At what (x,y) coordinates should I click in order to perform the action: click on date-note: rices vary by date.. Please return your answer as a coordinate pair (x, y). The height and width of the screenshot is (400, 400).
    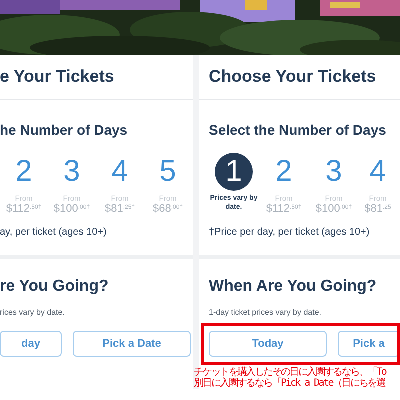
    Looking at the image, I should click on (32, 313).